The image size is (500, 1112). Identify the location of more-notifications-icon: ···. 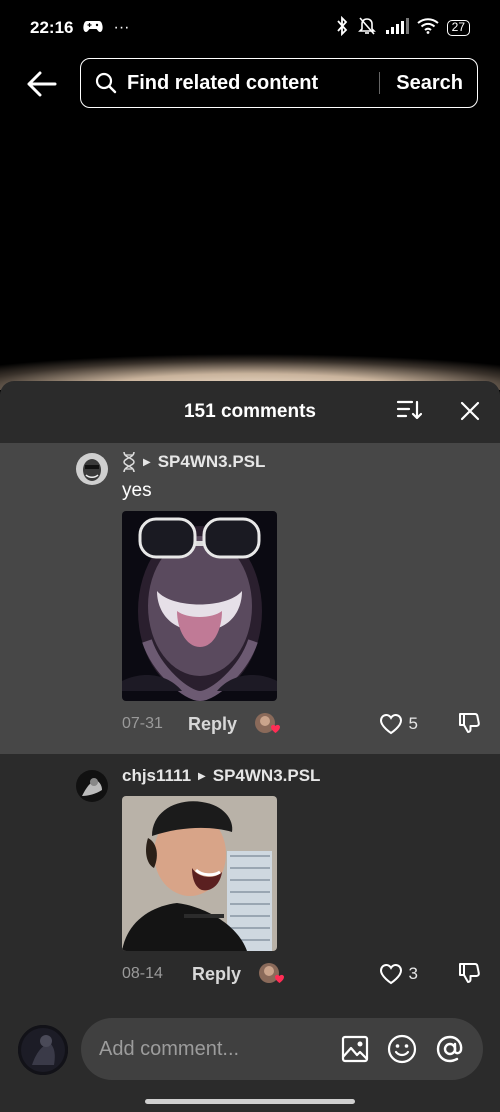
(121, 27).